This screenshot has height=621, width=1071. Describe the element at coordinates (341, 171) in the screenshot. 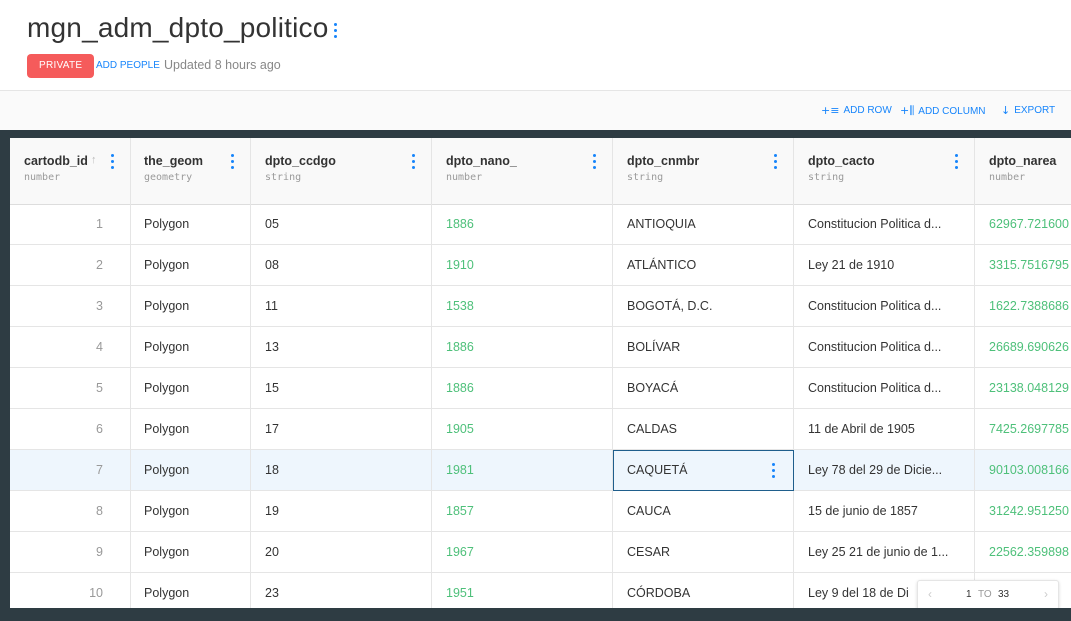

I see `column-header-dpto_ccdgo: dpto_ccdgo string` at that location.